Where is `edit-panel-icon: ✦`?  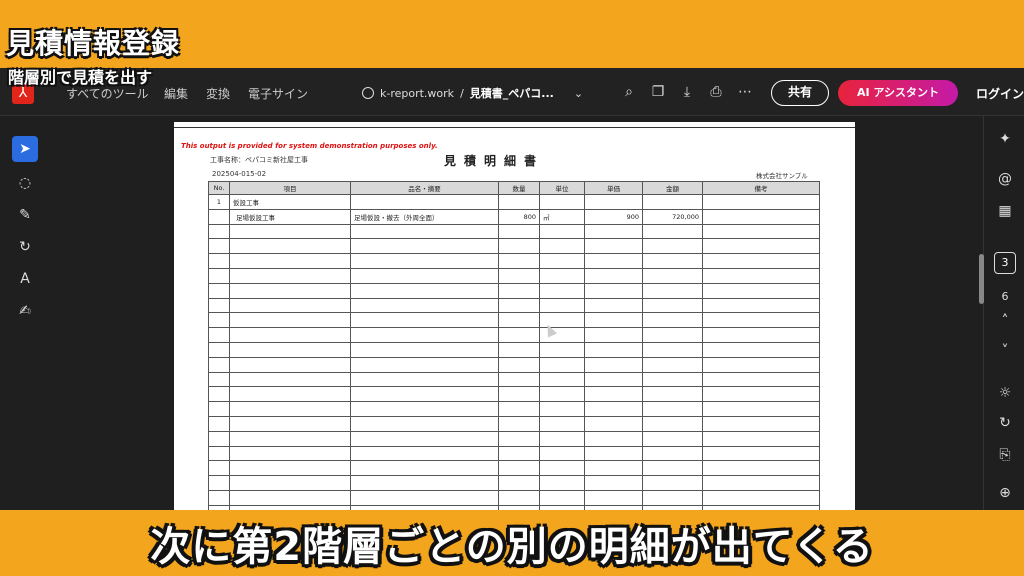
edit-panel-icon: ✦ is located at coordinates (1005, 139).